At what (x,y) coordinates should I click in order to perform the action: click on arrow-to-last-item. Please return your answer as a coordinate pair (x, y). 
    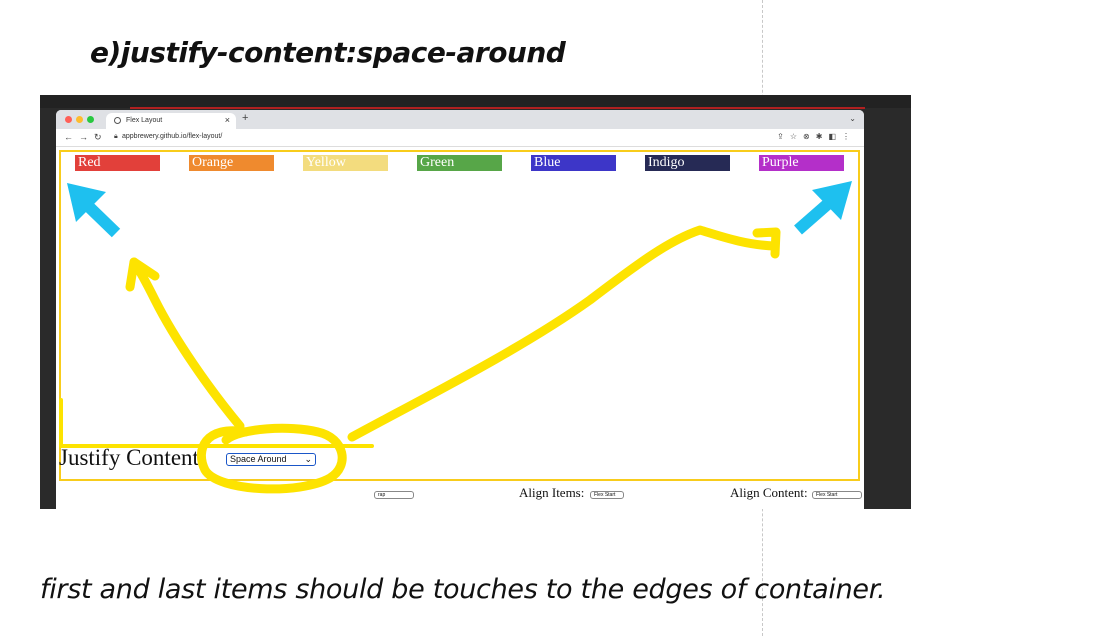
    Looking at the image, I should click on (563, 333).